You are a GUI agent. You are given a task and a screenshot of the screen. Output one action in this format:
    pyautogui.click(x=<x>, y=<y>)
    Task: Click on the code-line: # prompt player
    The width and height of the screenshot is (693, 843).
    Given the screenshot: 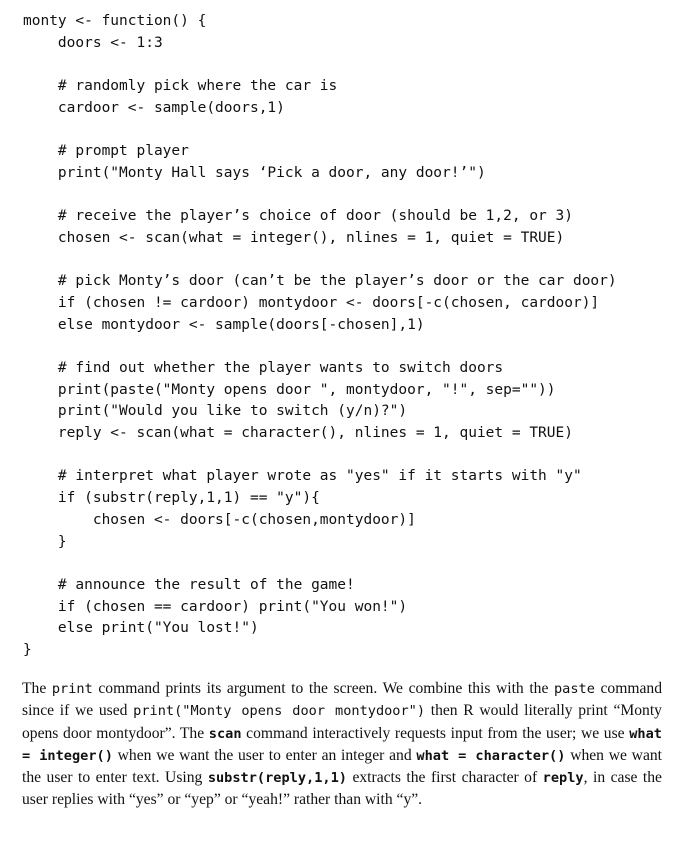 What is the action you would take?
    pyautogui.click(x=106, y=151)
    